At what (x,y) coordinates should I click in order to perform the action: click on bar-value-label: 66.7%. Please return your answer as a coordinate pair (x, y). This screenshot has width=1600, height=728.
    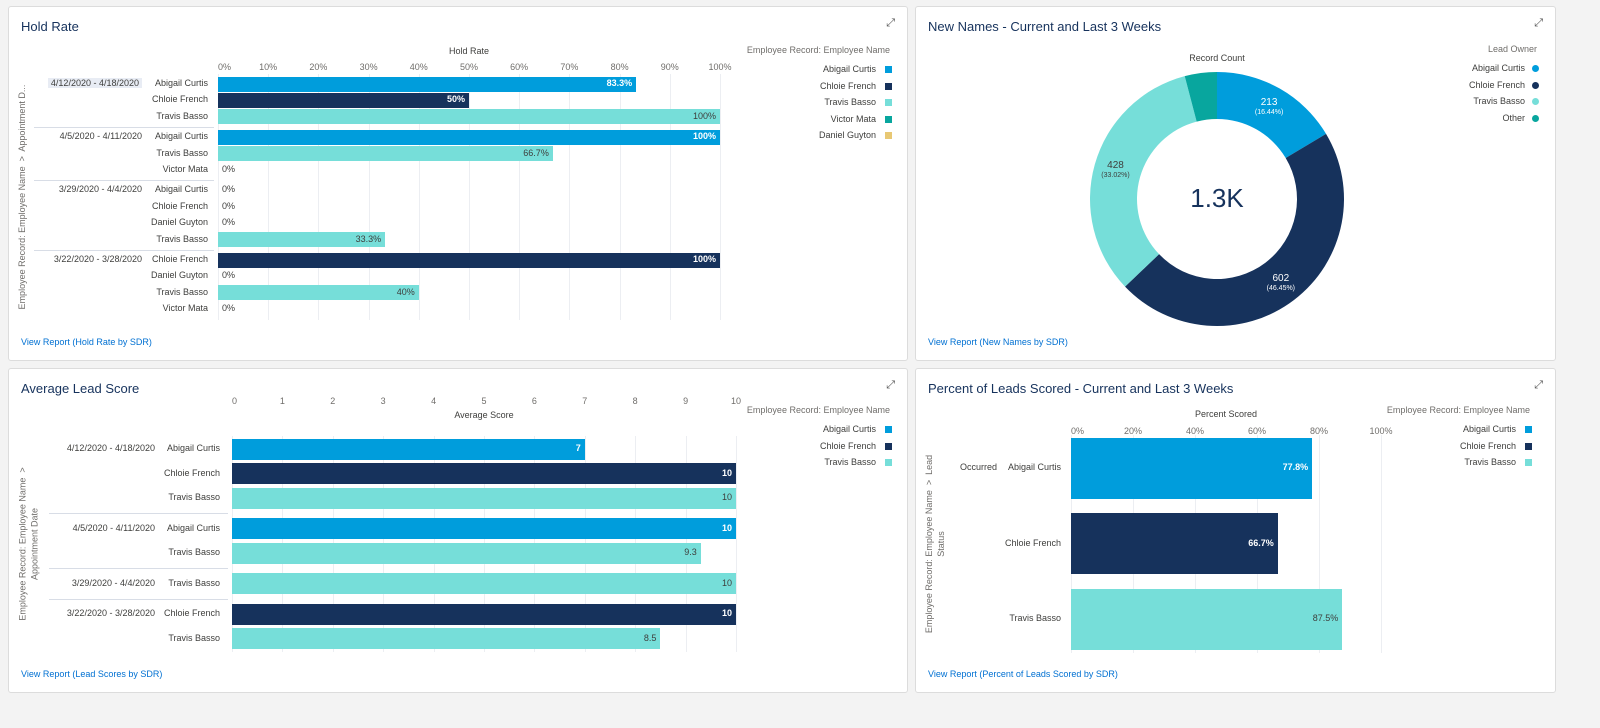
    Looking at the image, I should click on (536, 152).